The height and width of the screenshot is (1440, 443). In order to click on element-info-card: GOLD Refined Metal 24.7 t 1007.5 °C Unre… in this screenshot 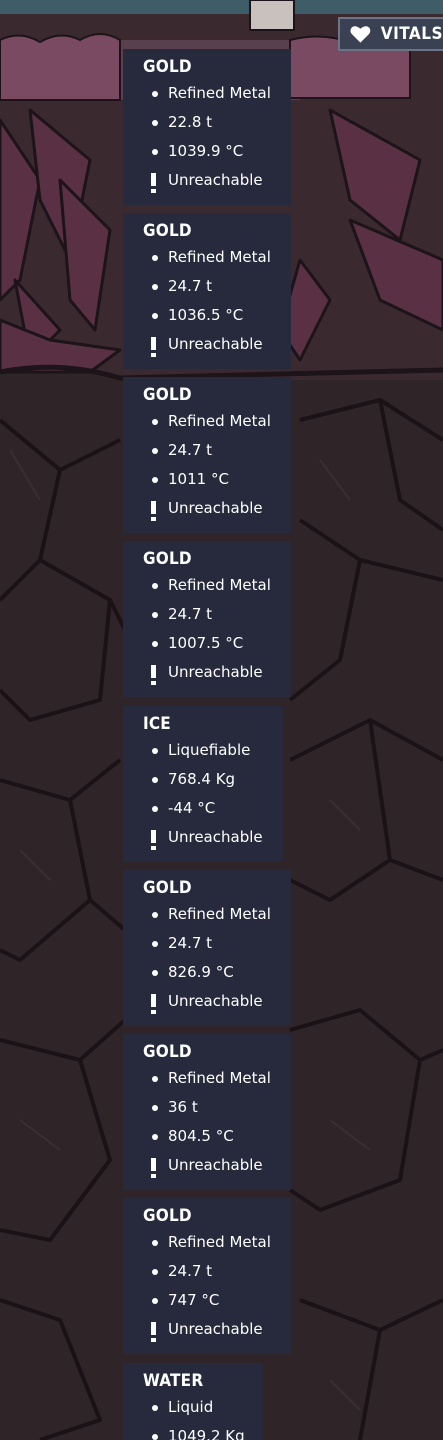, I will do `click(207, 619)`.